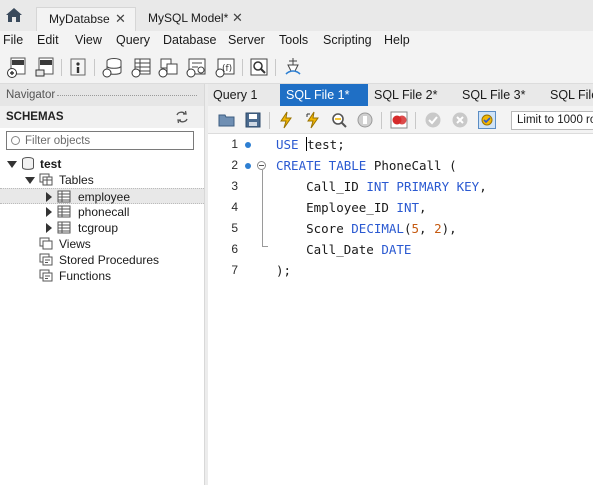  I want to click on line-number: 2, so click(234, 165).